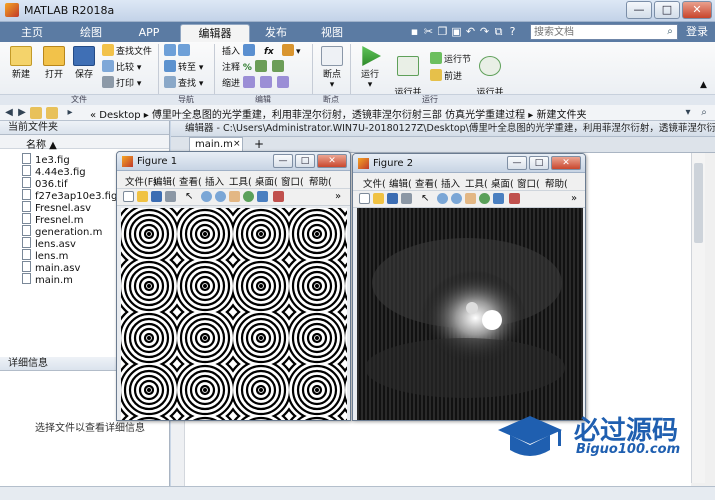 The image size is (715, 500). Describe the element at coordinates (428, 31) in the screenshot. I see `cut-icon: ✂` at that location.